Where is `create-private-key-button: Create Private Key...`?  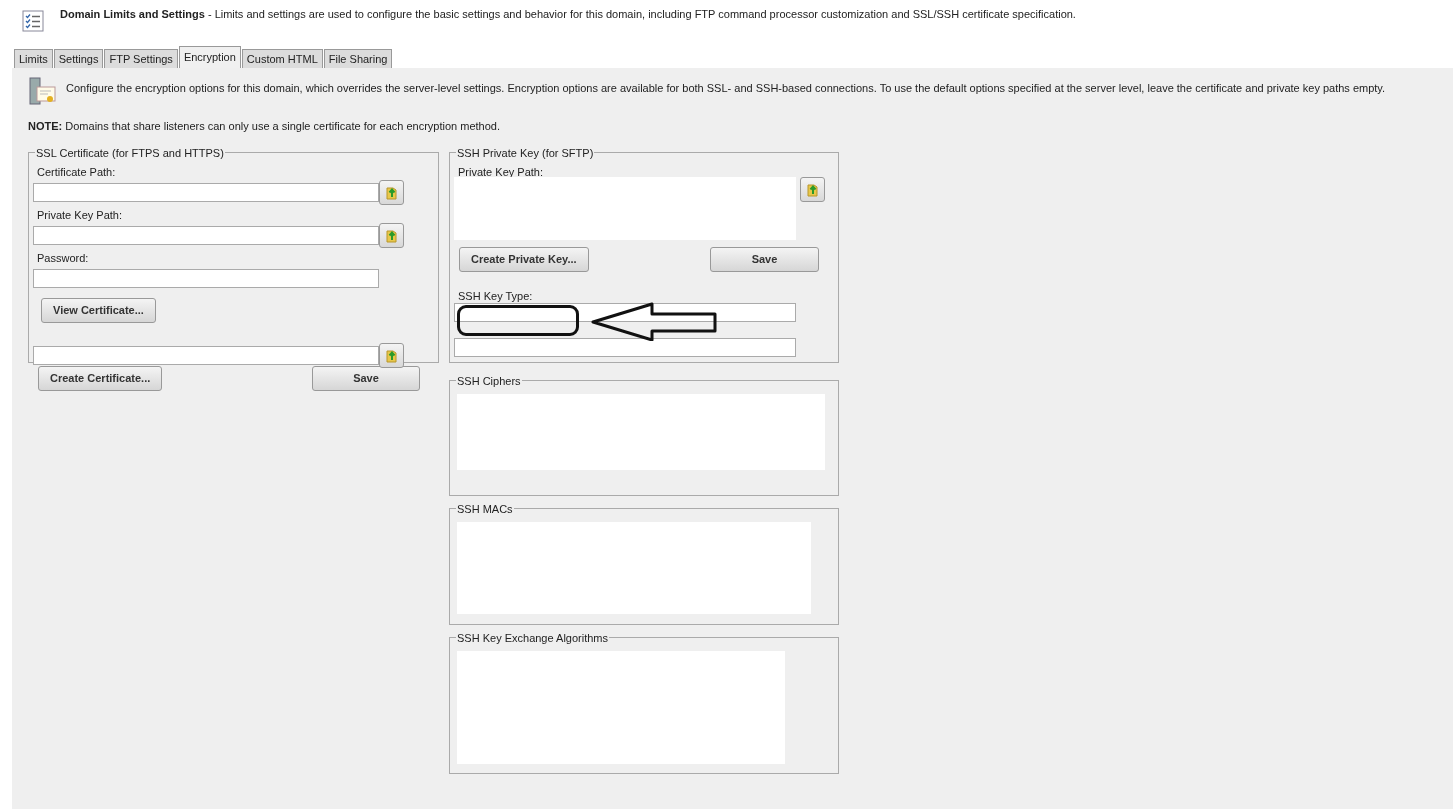 create-private-key-button: Create Private Key... is located at coordinates (524, 259).